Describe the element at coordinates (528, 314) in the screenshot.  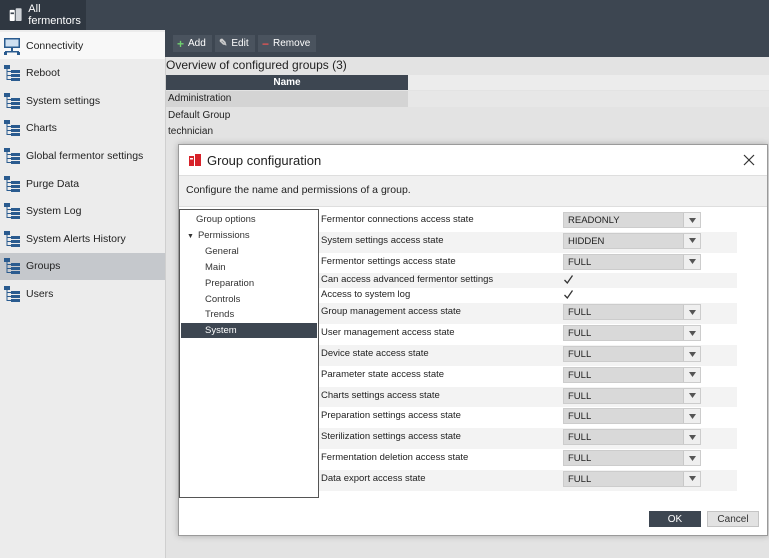
I see `permission-row: Group management access state FULL` at that location.